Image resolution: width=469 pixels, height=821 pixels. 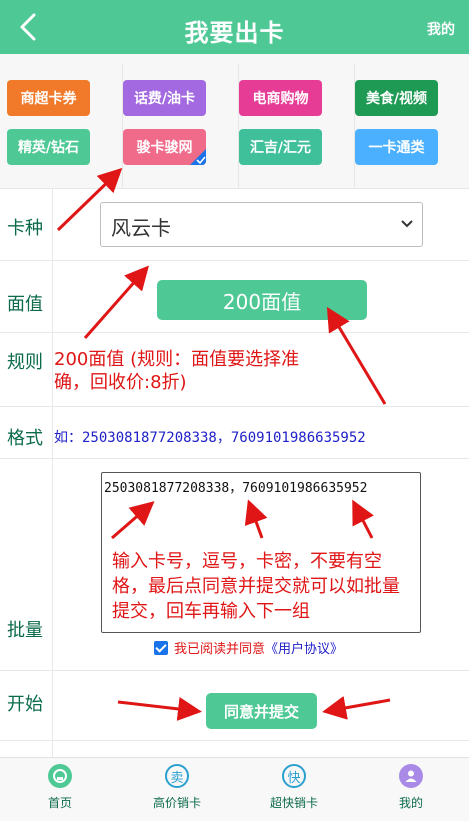 I want to click on card-type-value: 风云卡, so click(x=141, y=228).